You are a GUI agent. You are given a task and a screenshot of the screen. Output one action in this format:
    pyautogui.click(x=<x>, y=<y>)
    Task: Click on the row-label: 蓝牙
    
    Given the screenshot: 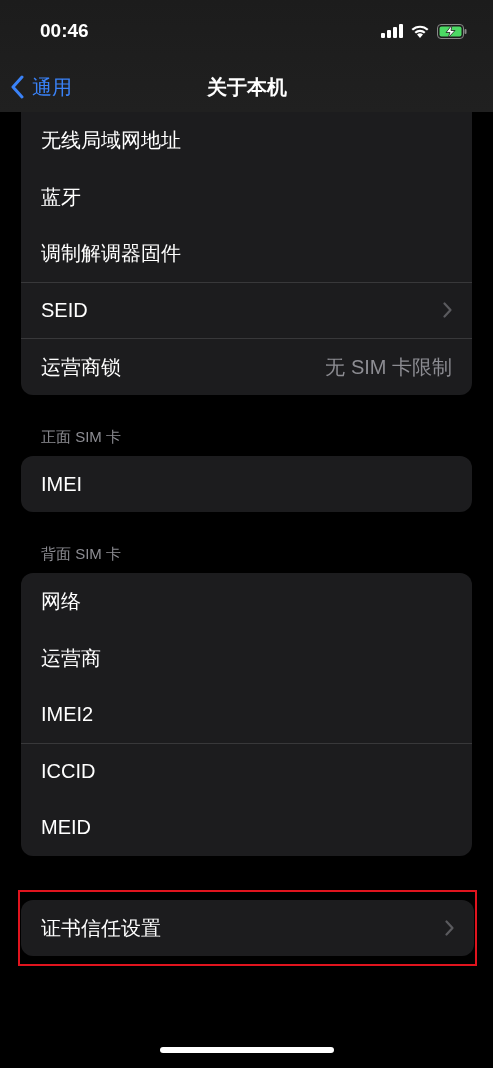 What is the action you would take?
    pyautogui.click(x=61, y=197)
    